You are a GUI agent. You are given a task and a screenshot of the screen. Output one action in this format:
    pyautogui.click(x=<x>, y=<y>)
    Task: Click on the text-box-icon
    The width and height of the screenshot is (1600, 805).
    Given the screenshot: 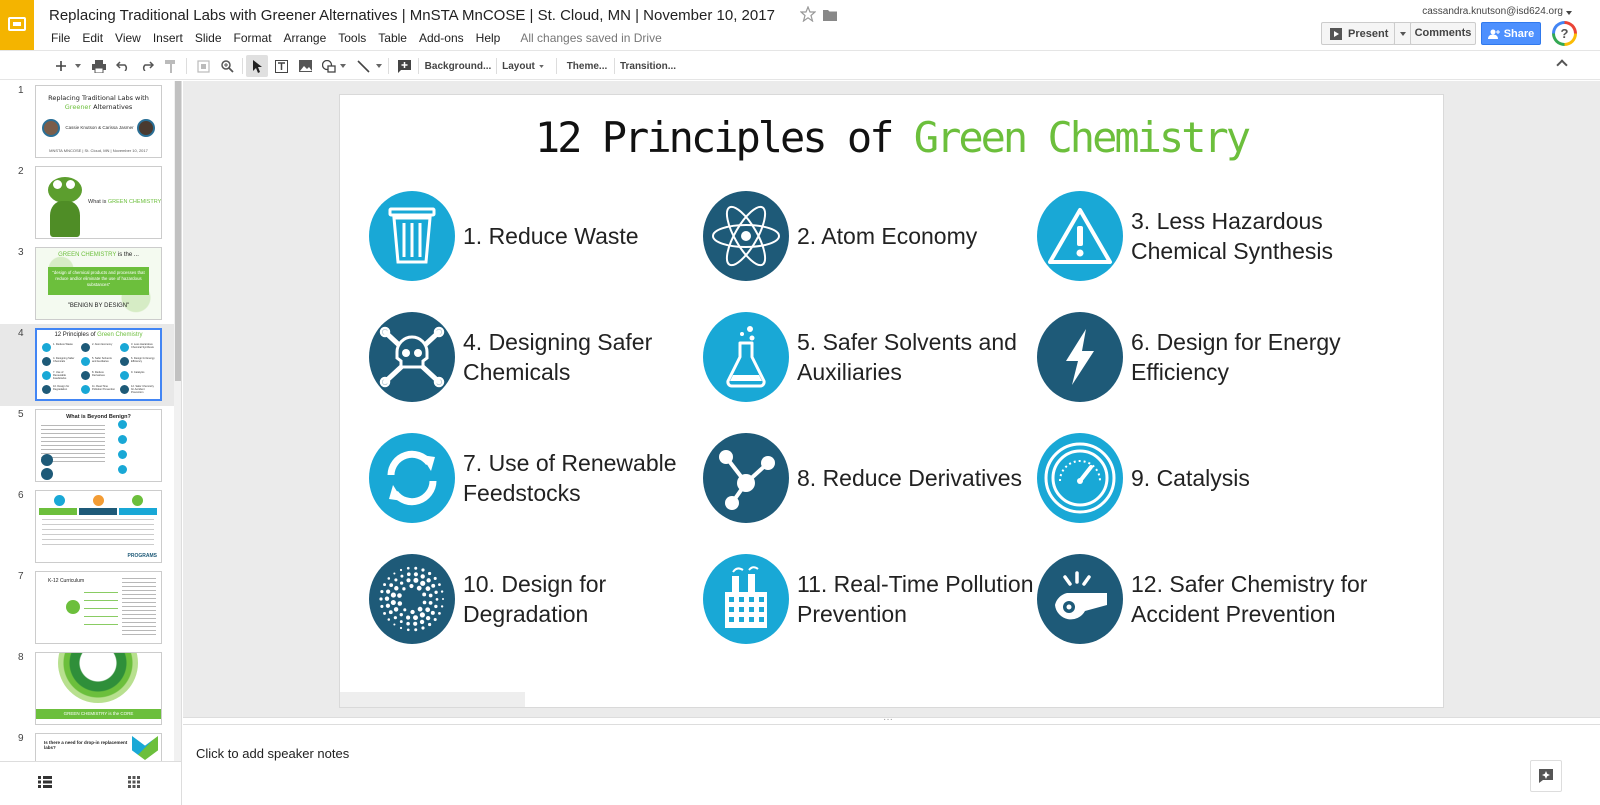 What is the action you would take?
    pyautogui.click(x=281, y=66)
    